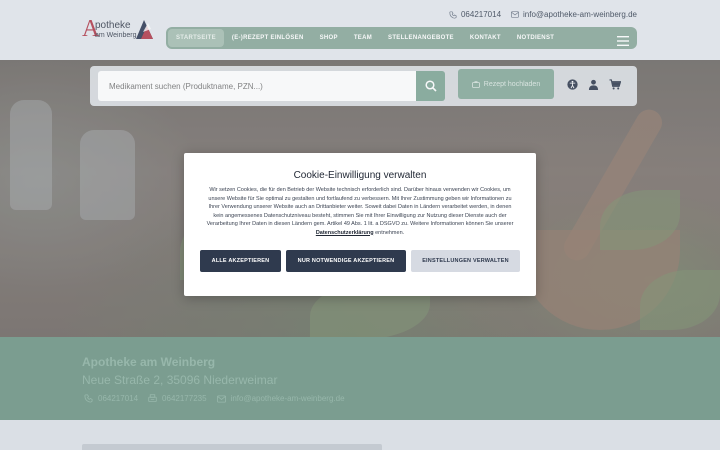  What do you see at coordinates (346, 261) in the screenshot?
I see `accept-necessary-button: NUR NOTWENDIGE AKZEPTIEREN` at bounding box center [346, 261].